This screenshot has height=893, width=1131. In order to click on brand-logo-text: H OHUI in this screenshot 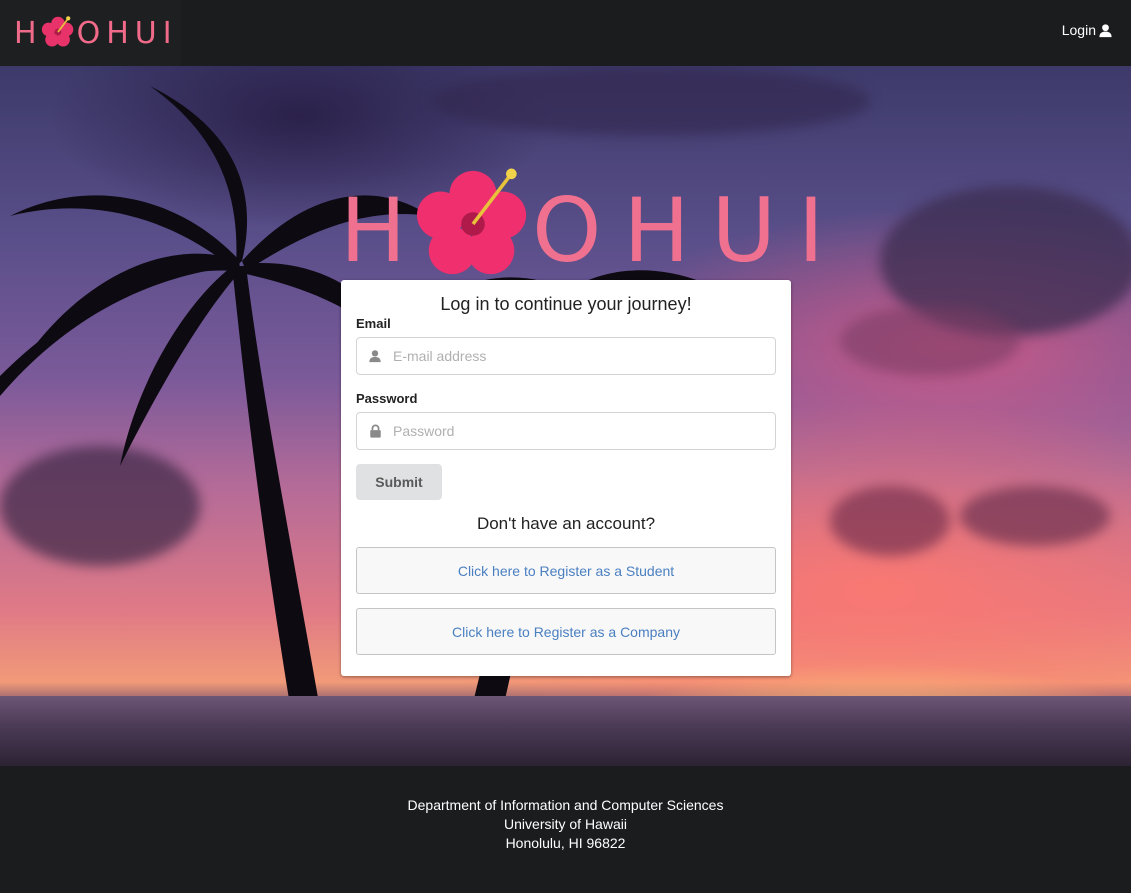, I will do `click(96, 33)`.